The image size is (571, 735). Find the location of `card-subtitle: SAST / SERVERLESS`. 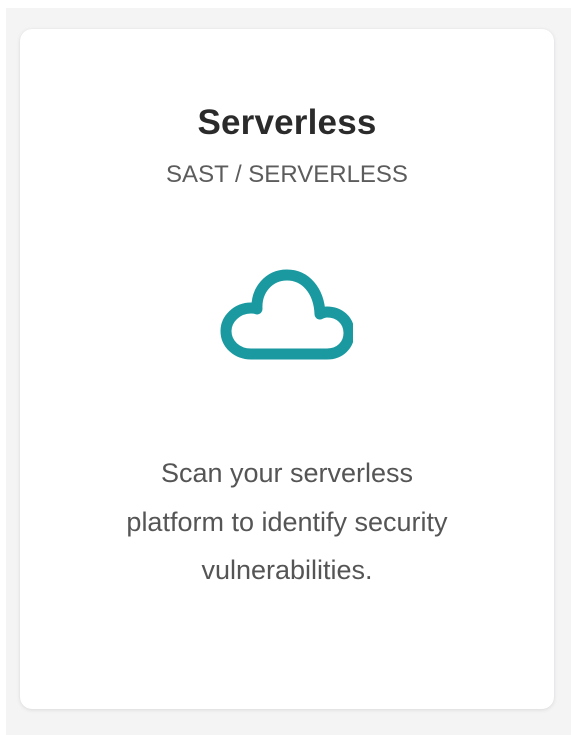

card-subtitle: SAST / SERVERLESS is located at coordinates (287, 174).